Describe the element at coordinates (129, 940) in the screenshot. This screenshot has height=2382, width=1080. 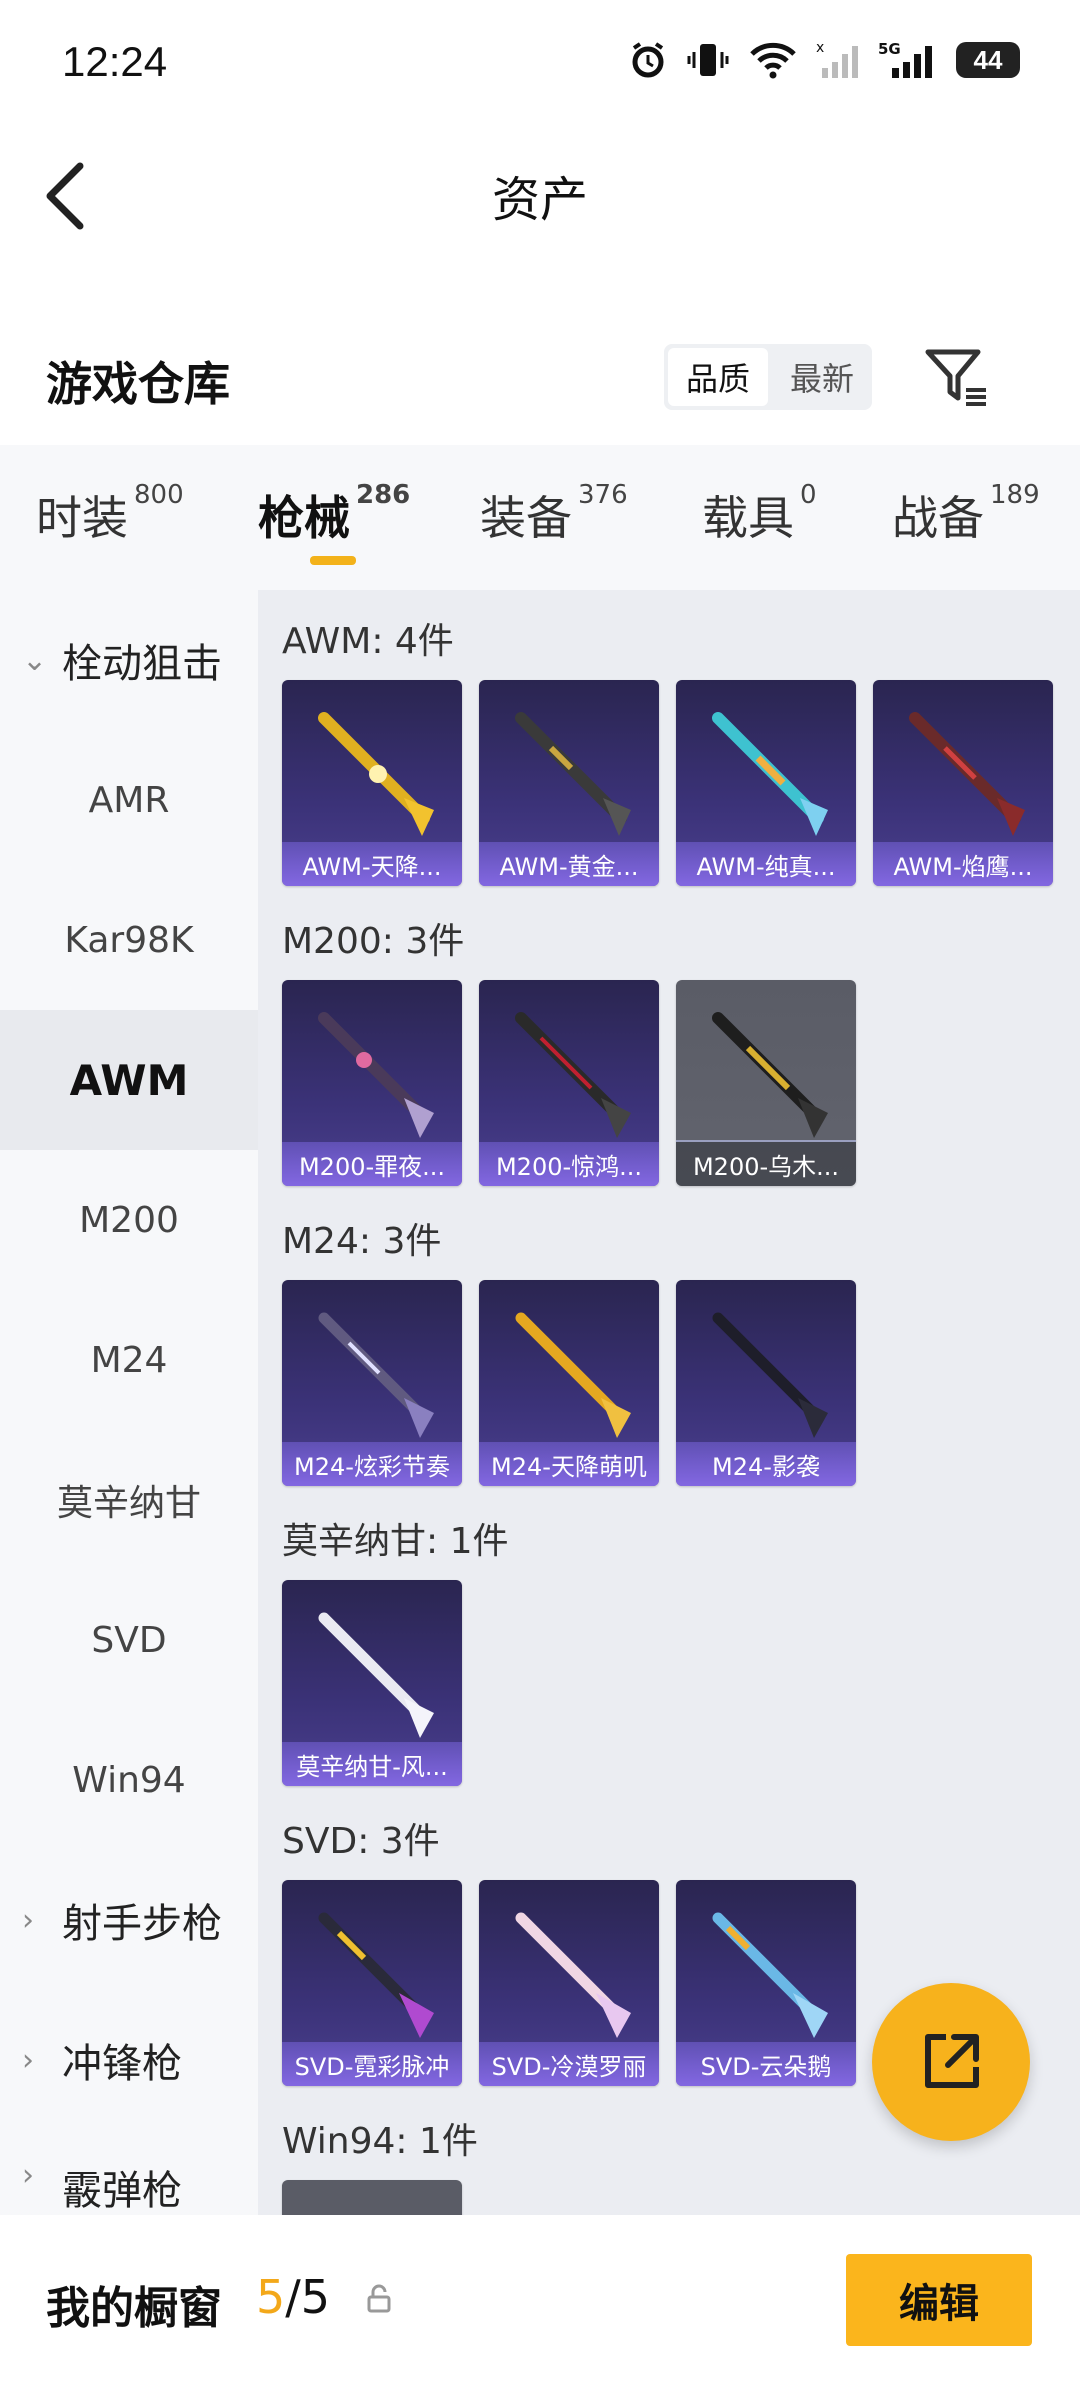
I see `sidebar-item-kar98k: Kar98K` at that location.